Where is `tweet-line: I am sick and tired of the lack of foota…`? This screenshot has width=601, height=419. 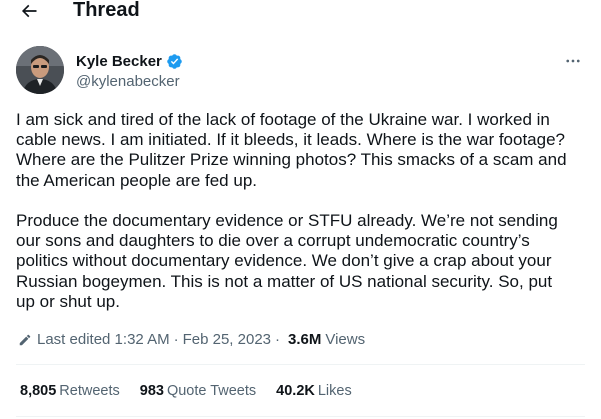 tweet-line: I am sick and tired of the lack of foota… is located at coordinates (283, 119).